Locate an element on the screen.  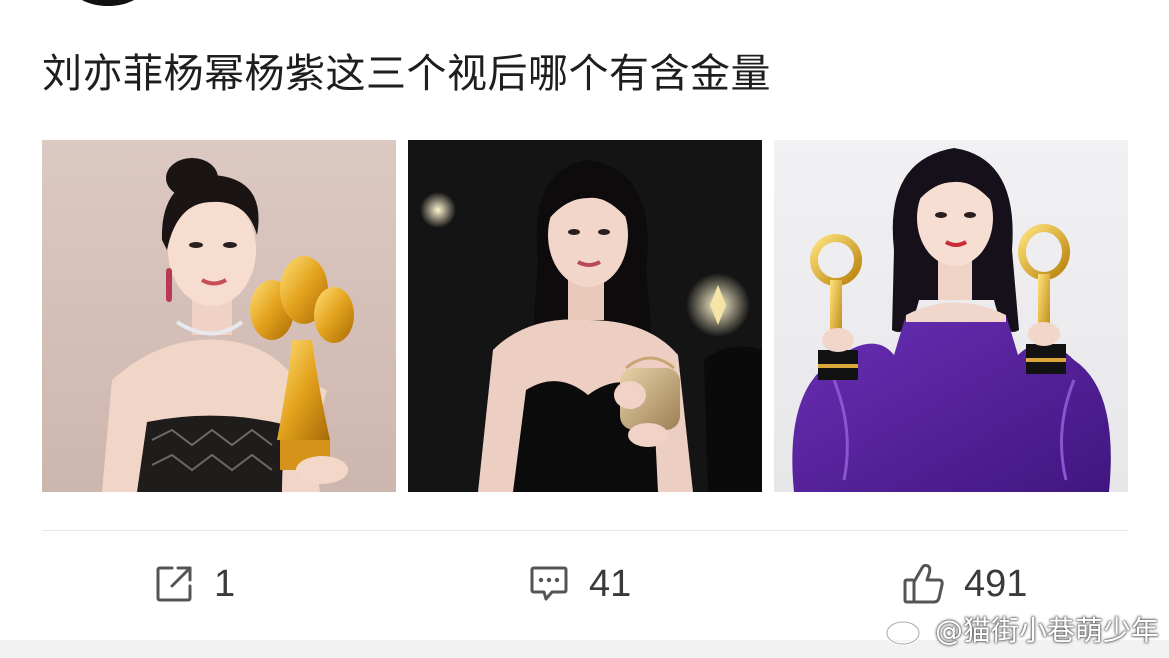
thumbs-up-icon is located at coordinates (924, 584).